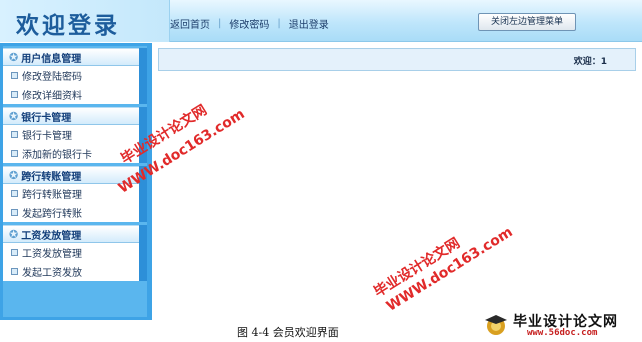 The image size is (642, 342). I want to click on menu-item-label: 发起工资发放, so click(52, 273).